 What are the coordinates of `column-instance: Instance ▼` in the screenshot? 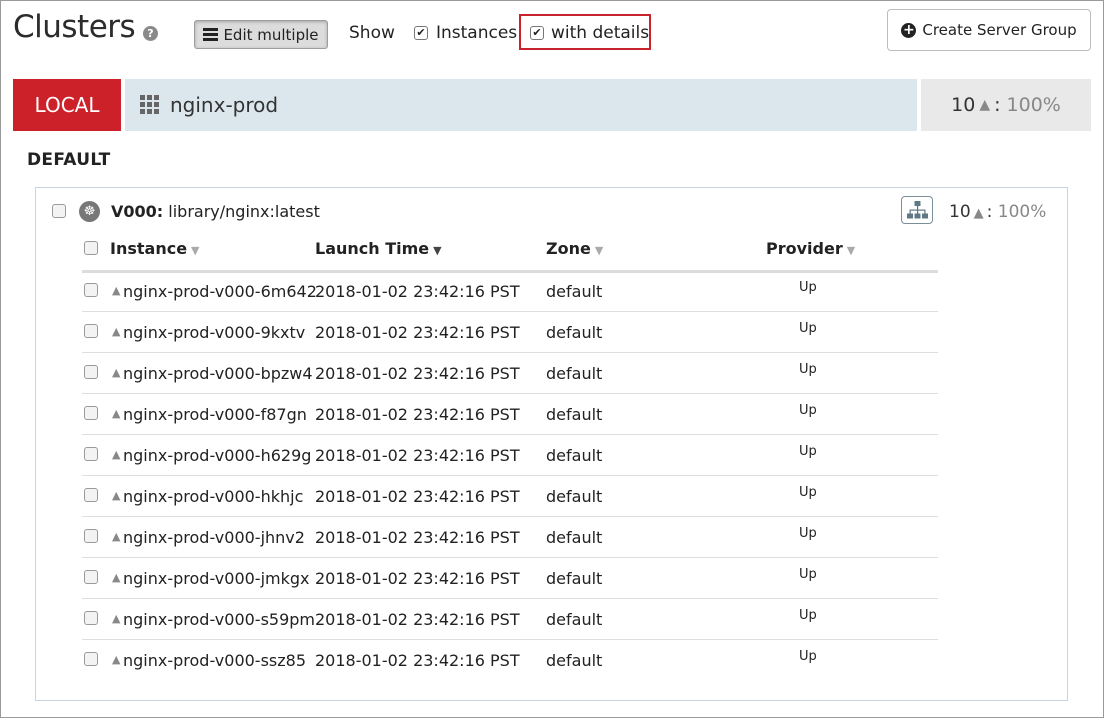 It's located at (155, 248).